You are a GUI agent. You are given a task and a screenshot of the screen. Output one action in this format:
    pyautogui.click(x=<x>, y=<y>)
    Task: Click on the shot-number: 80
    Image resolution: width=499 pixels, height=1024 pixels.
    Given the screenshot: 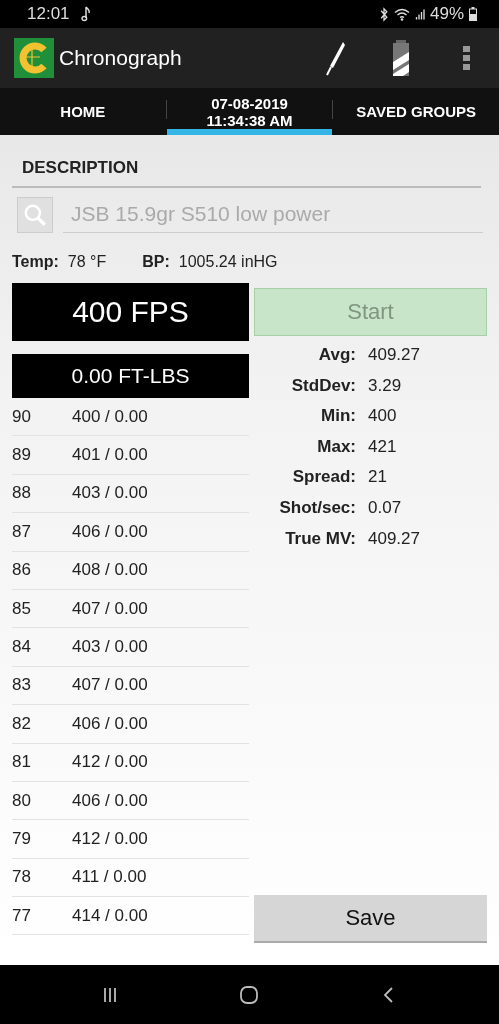 What is the action you would take?
    pyautogui.click(x=22, y=800)
    